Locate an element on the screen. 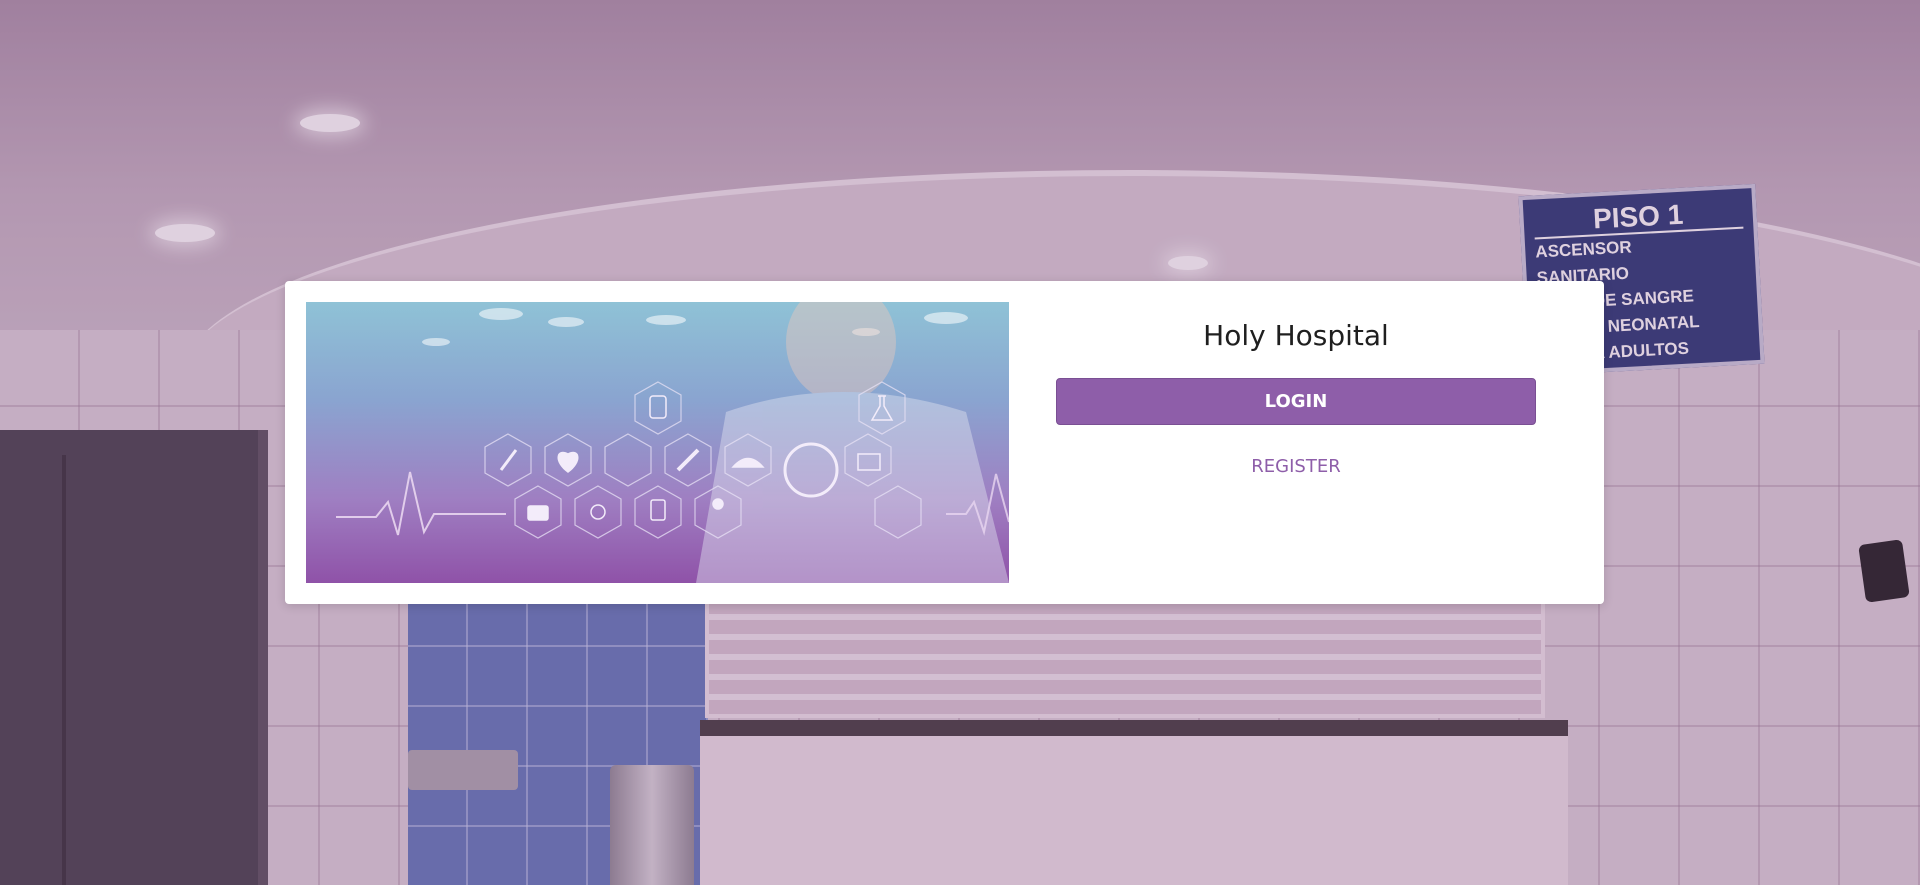 This screenshot has width=1920, height=885. iv-bag-icon is located at coordinates (658, 407).